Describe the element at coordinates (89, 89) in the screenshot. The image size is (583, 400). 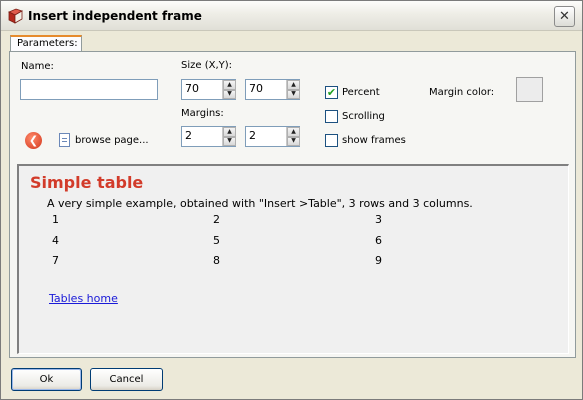
I see `name-input` at that location.